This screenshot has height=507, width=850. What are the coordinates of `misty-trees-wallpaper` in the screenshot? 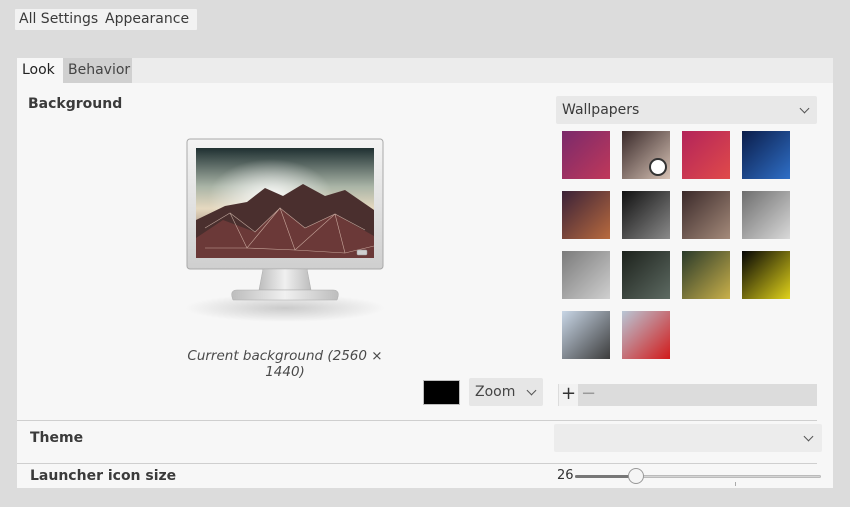 It's located at (586, 335).